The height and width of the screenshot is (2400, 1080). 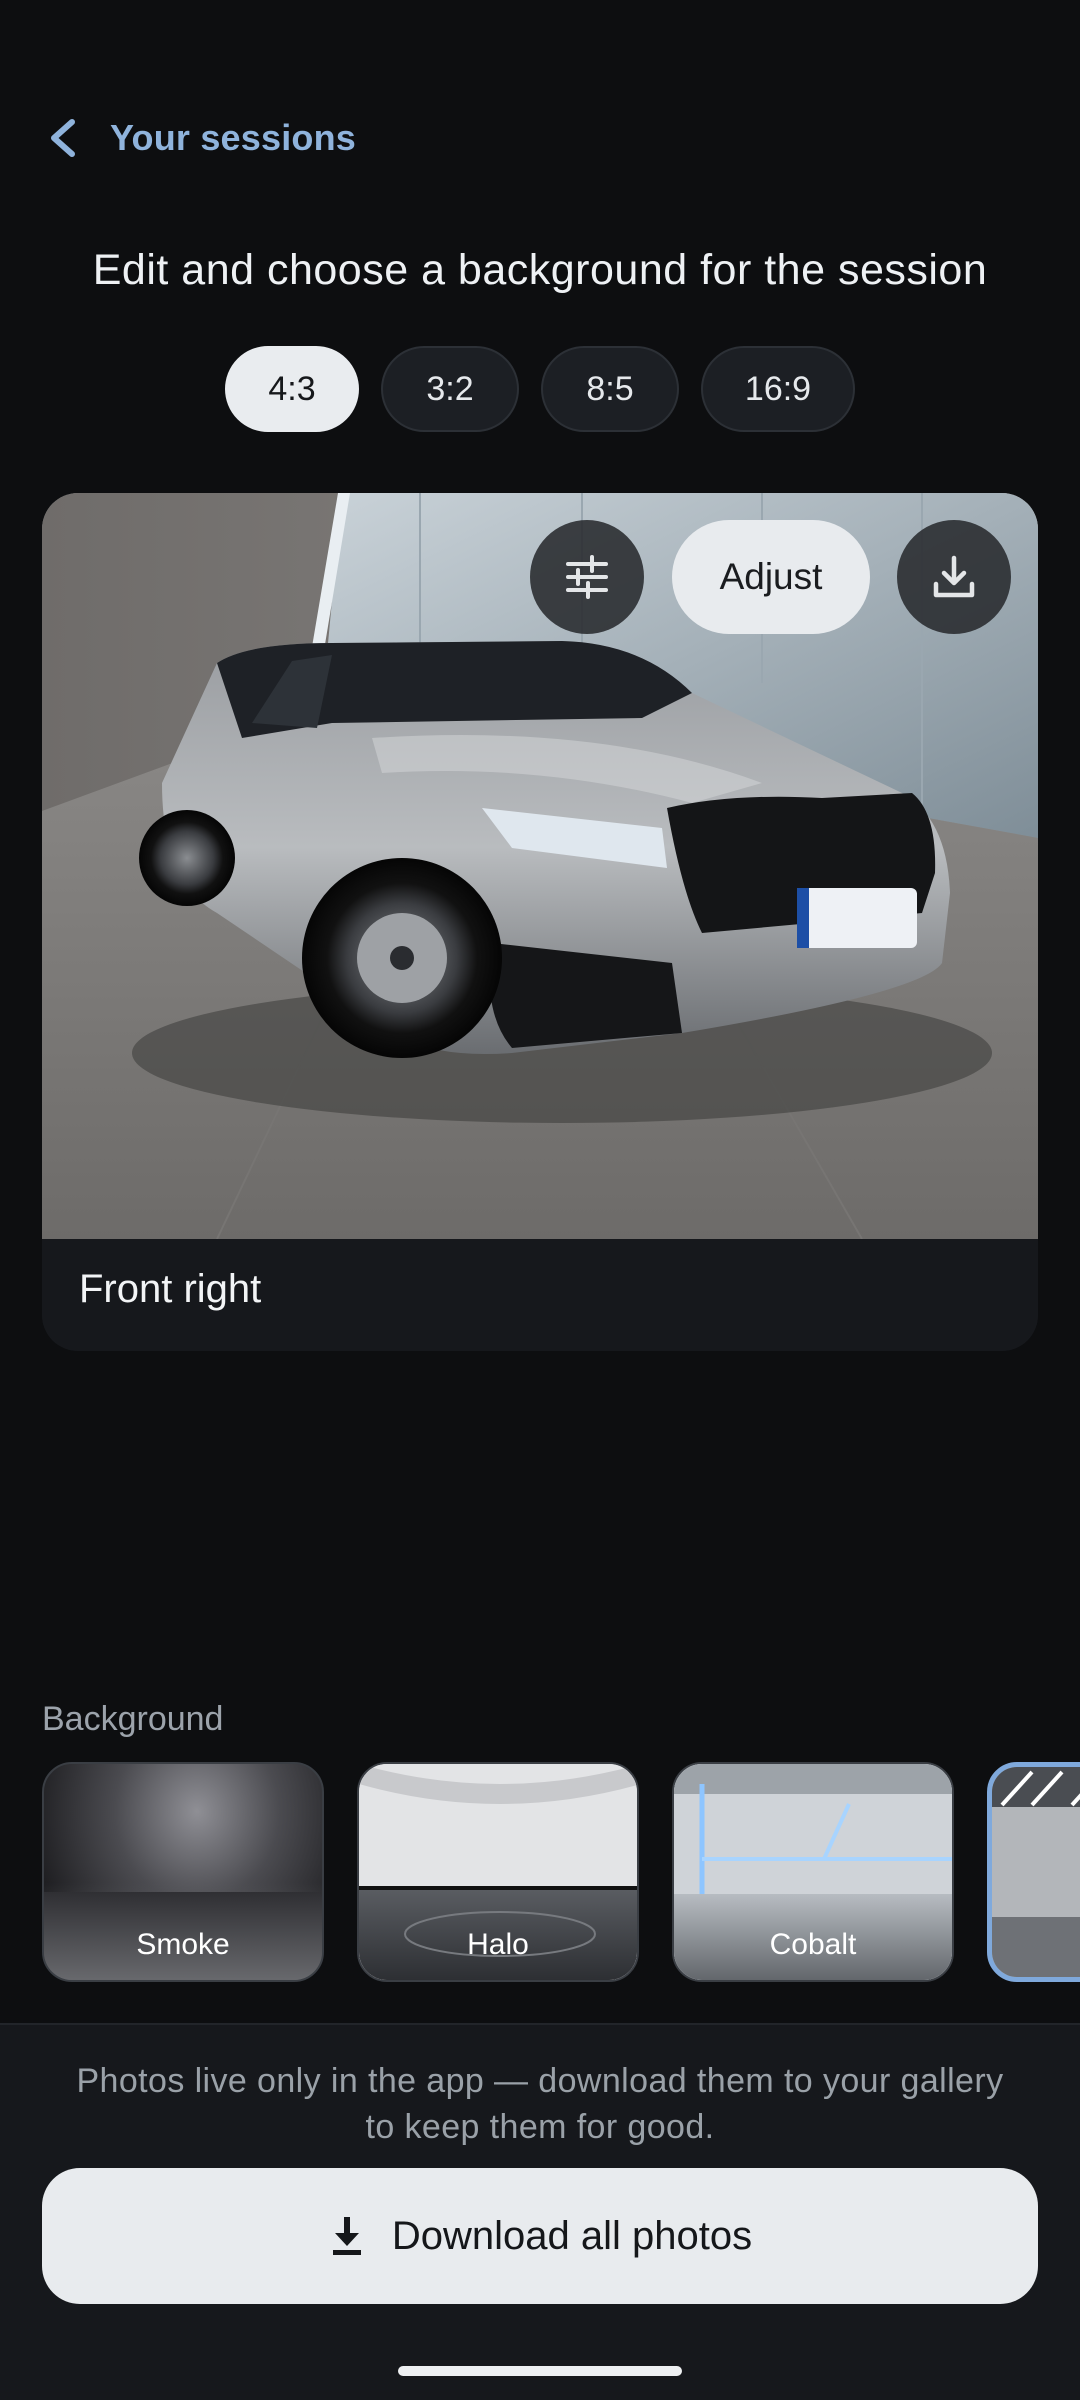 I want to click on download-arrow-icon, so click(x=346, y=2236).